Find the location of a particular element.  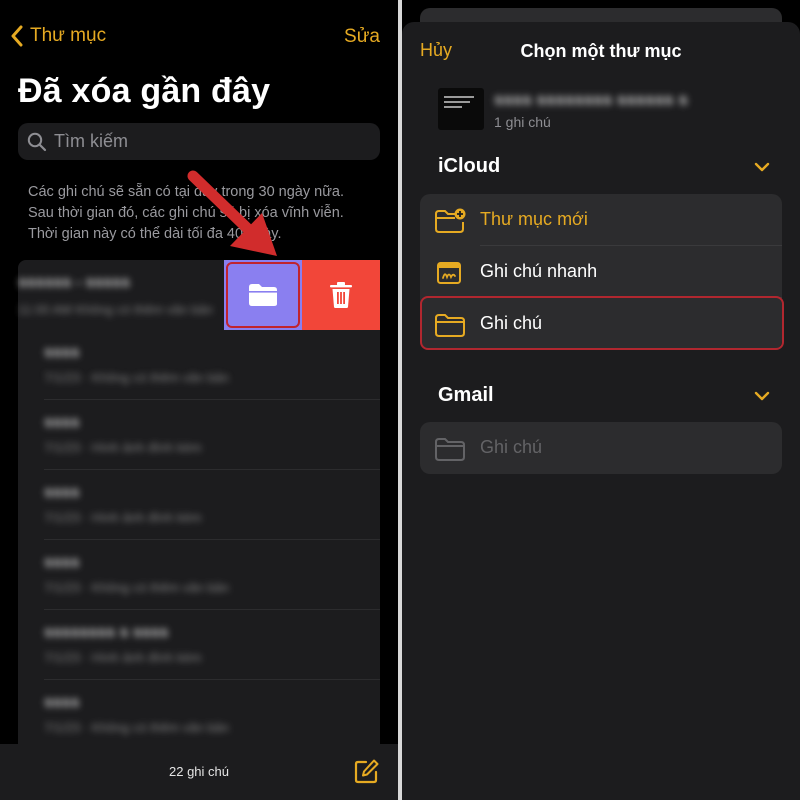

note-count: 22 ghi chú is located at coordinates (199, 771).